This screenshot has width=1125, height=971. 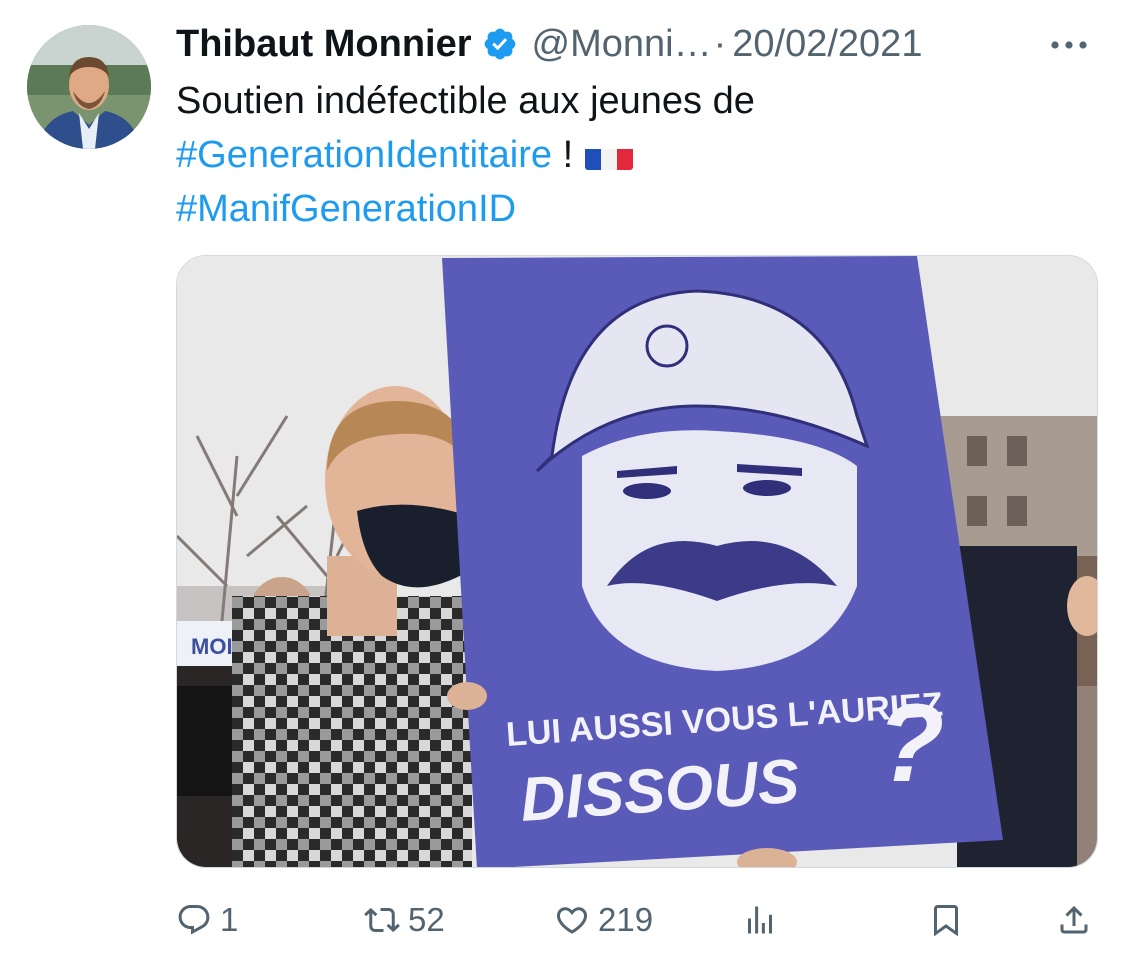 What do you see at coordinates (346, 209) in the screenshot?
I see `hashtag-link: #ManifGenerationID` at bounding box center [346, 209].